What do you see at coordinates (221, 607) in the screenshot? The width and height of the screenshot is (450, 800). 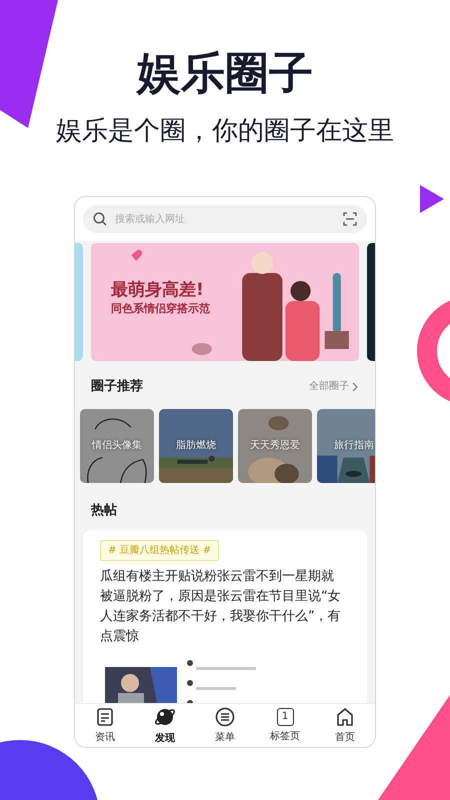 I see `post-text: 瓜组有楼主开贴说粉张云雷不到一星期就被逼脱粉了，原因是张云雷在节目里说“女人连家务活都不干好，我娶你干什么”，有点震惊` at bounding box center [221, 607].